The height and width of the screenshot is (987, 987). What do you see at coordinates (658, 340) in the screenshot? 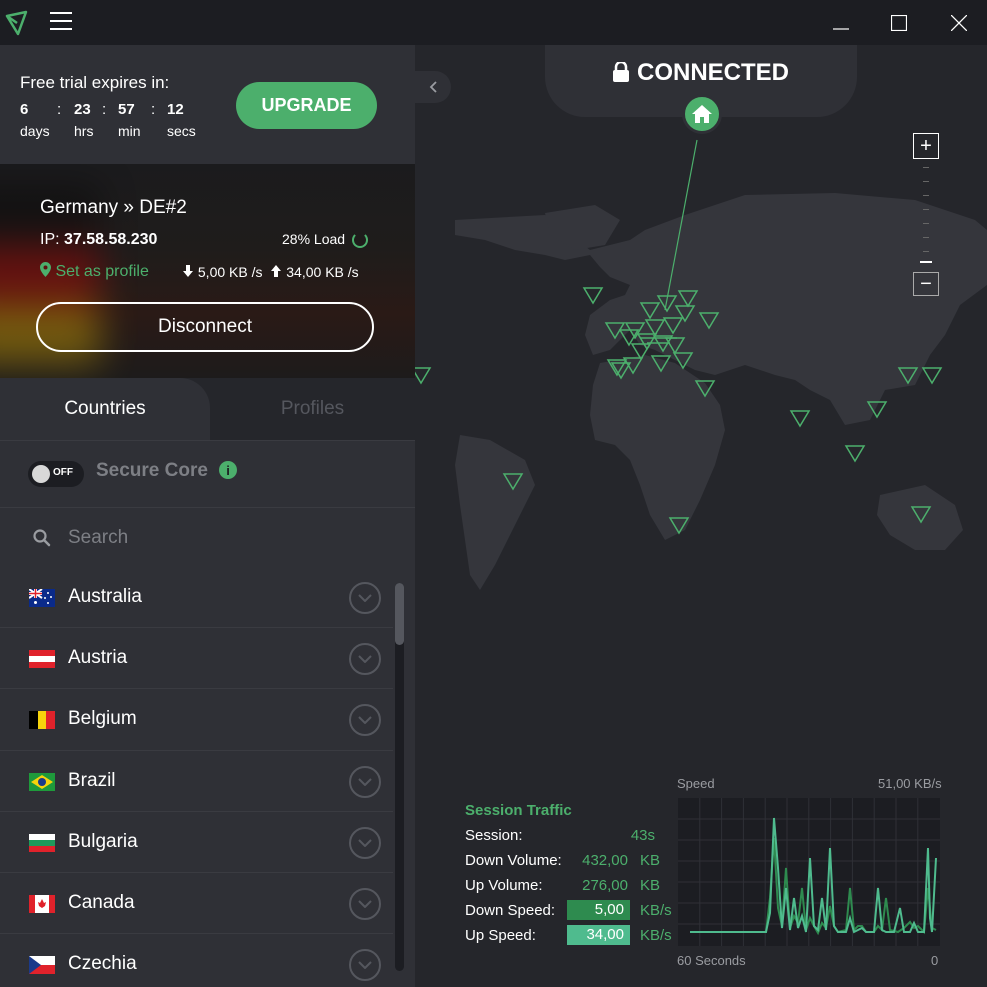
I see `server-marker-cluster` at bounding box center [658, 340].